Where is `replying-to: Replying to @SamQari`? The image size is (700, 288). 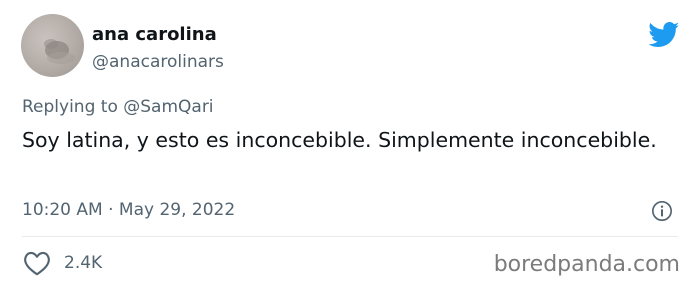 replying-to: Replying to @SamQari is located at coordinates (118, 107).